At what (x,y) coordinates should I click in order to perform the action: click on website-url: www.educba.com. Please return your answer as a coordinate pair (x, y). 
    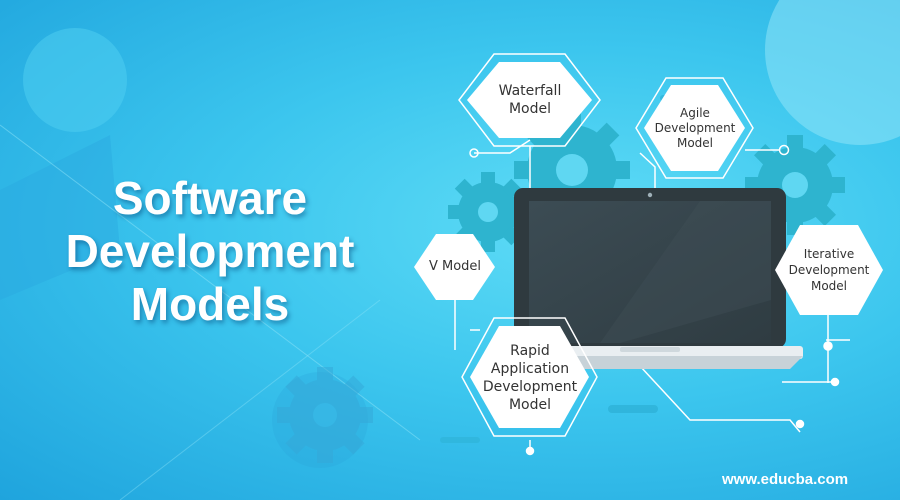
    Looking at the image, I should click on (785, 479).